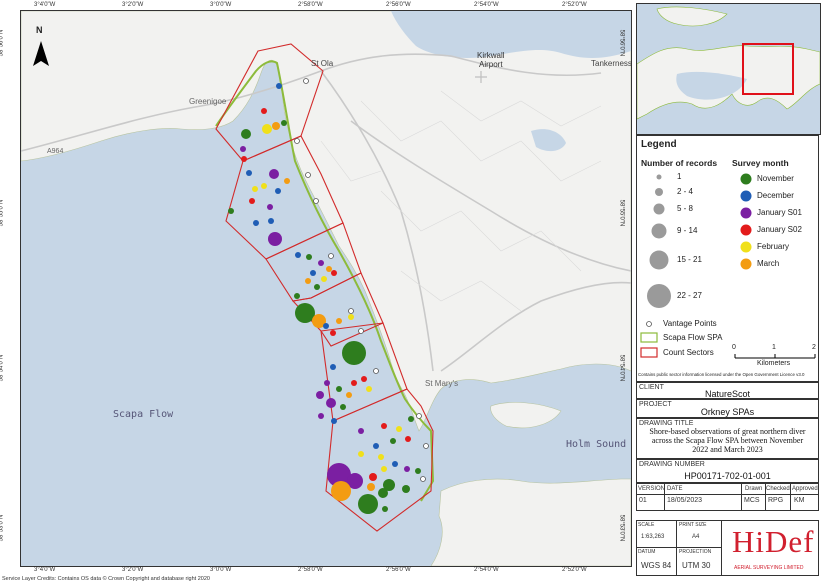 The image size is (830, 588). Describe the element at coordinates (133, 570) in the screenshot. I see `lon-tick-bottom: 3°2'0"W` at that location.